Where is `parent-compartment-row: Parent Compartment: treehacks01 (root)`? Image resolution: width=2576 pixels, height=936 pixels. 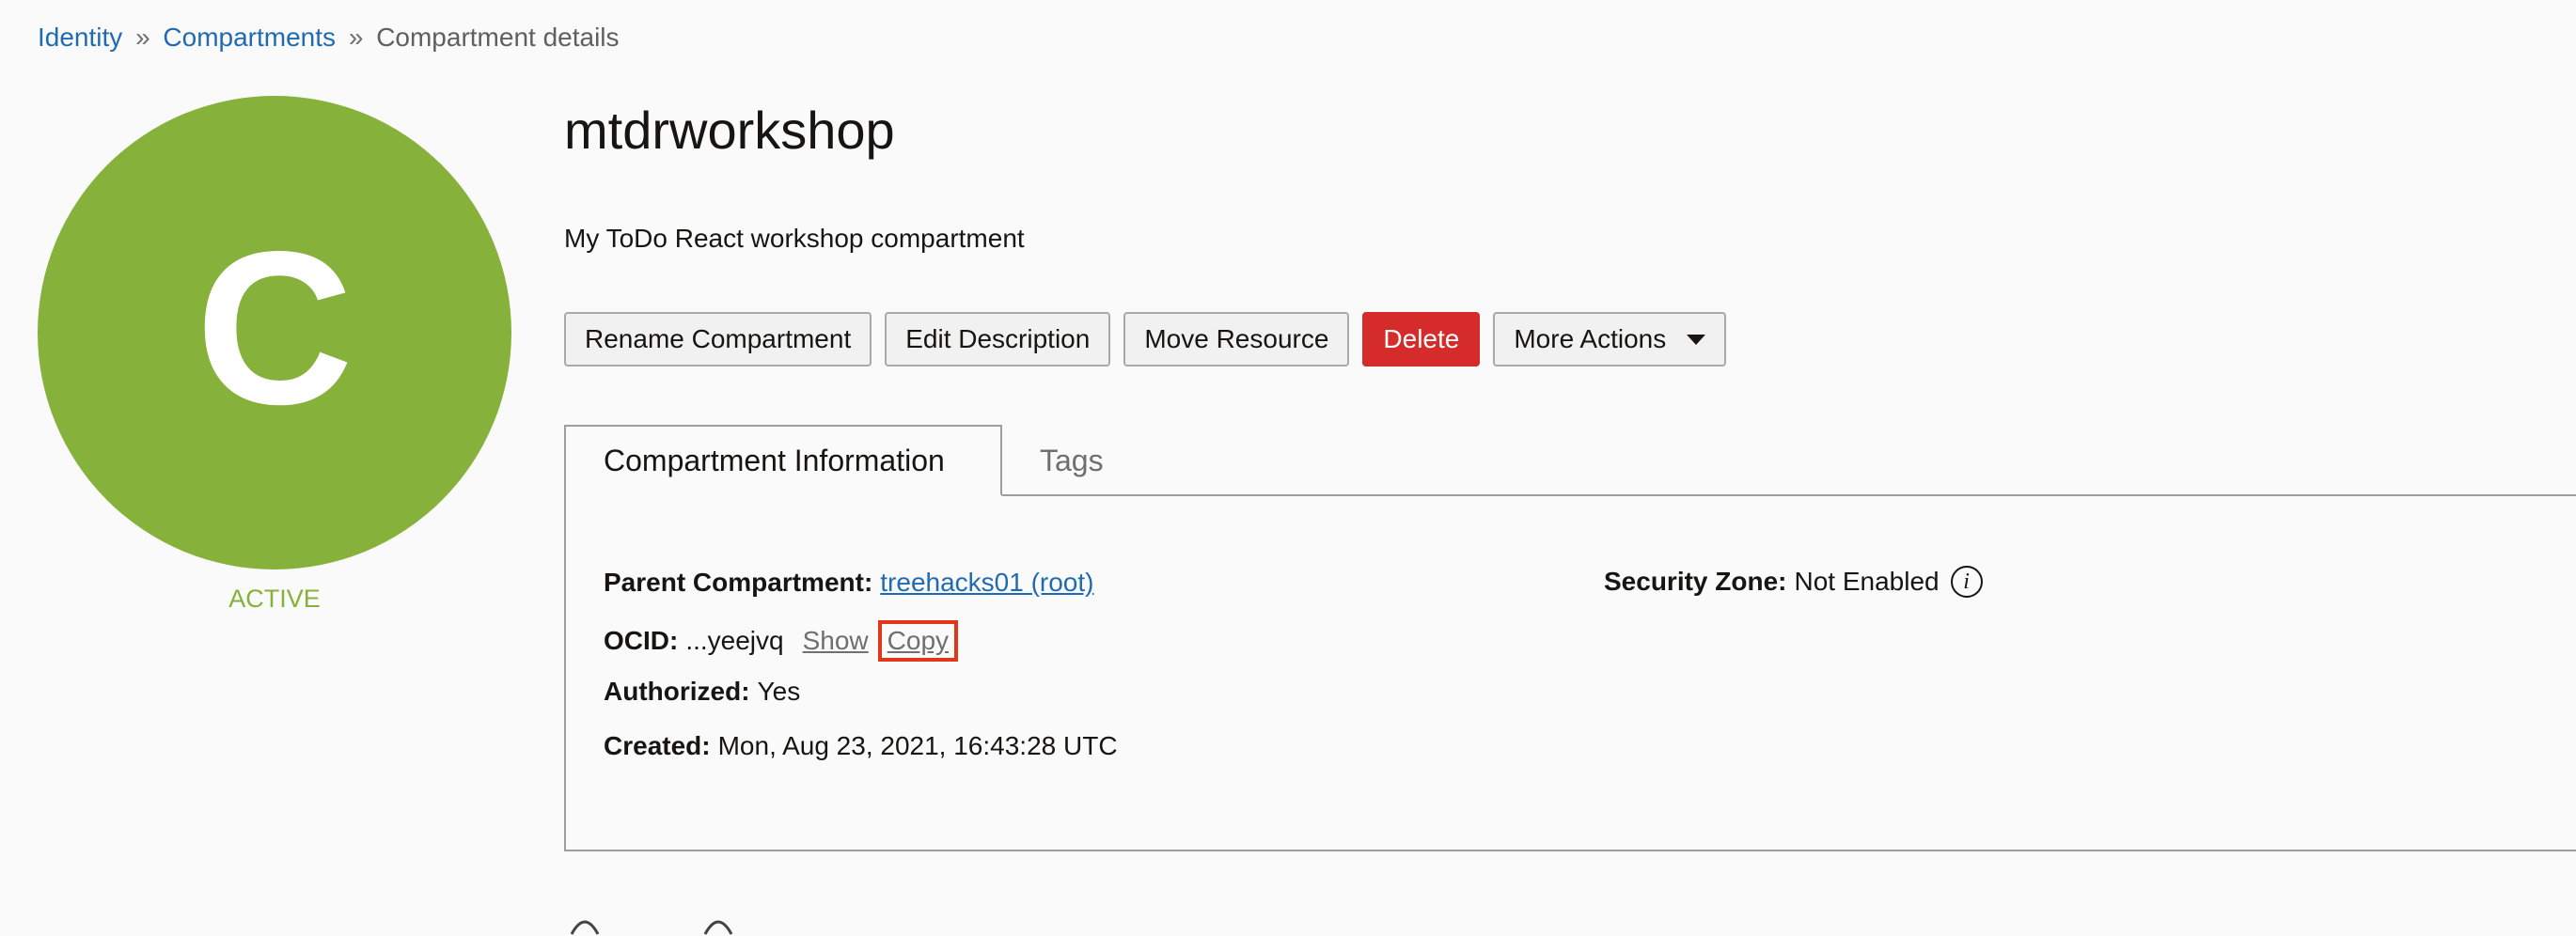 parent-compartment-row: Parent Compartment: treehacks01 (root) is located at coordinates (849, 583).